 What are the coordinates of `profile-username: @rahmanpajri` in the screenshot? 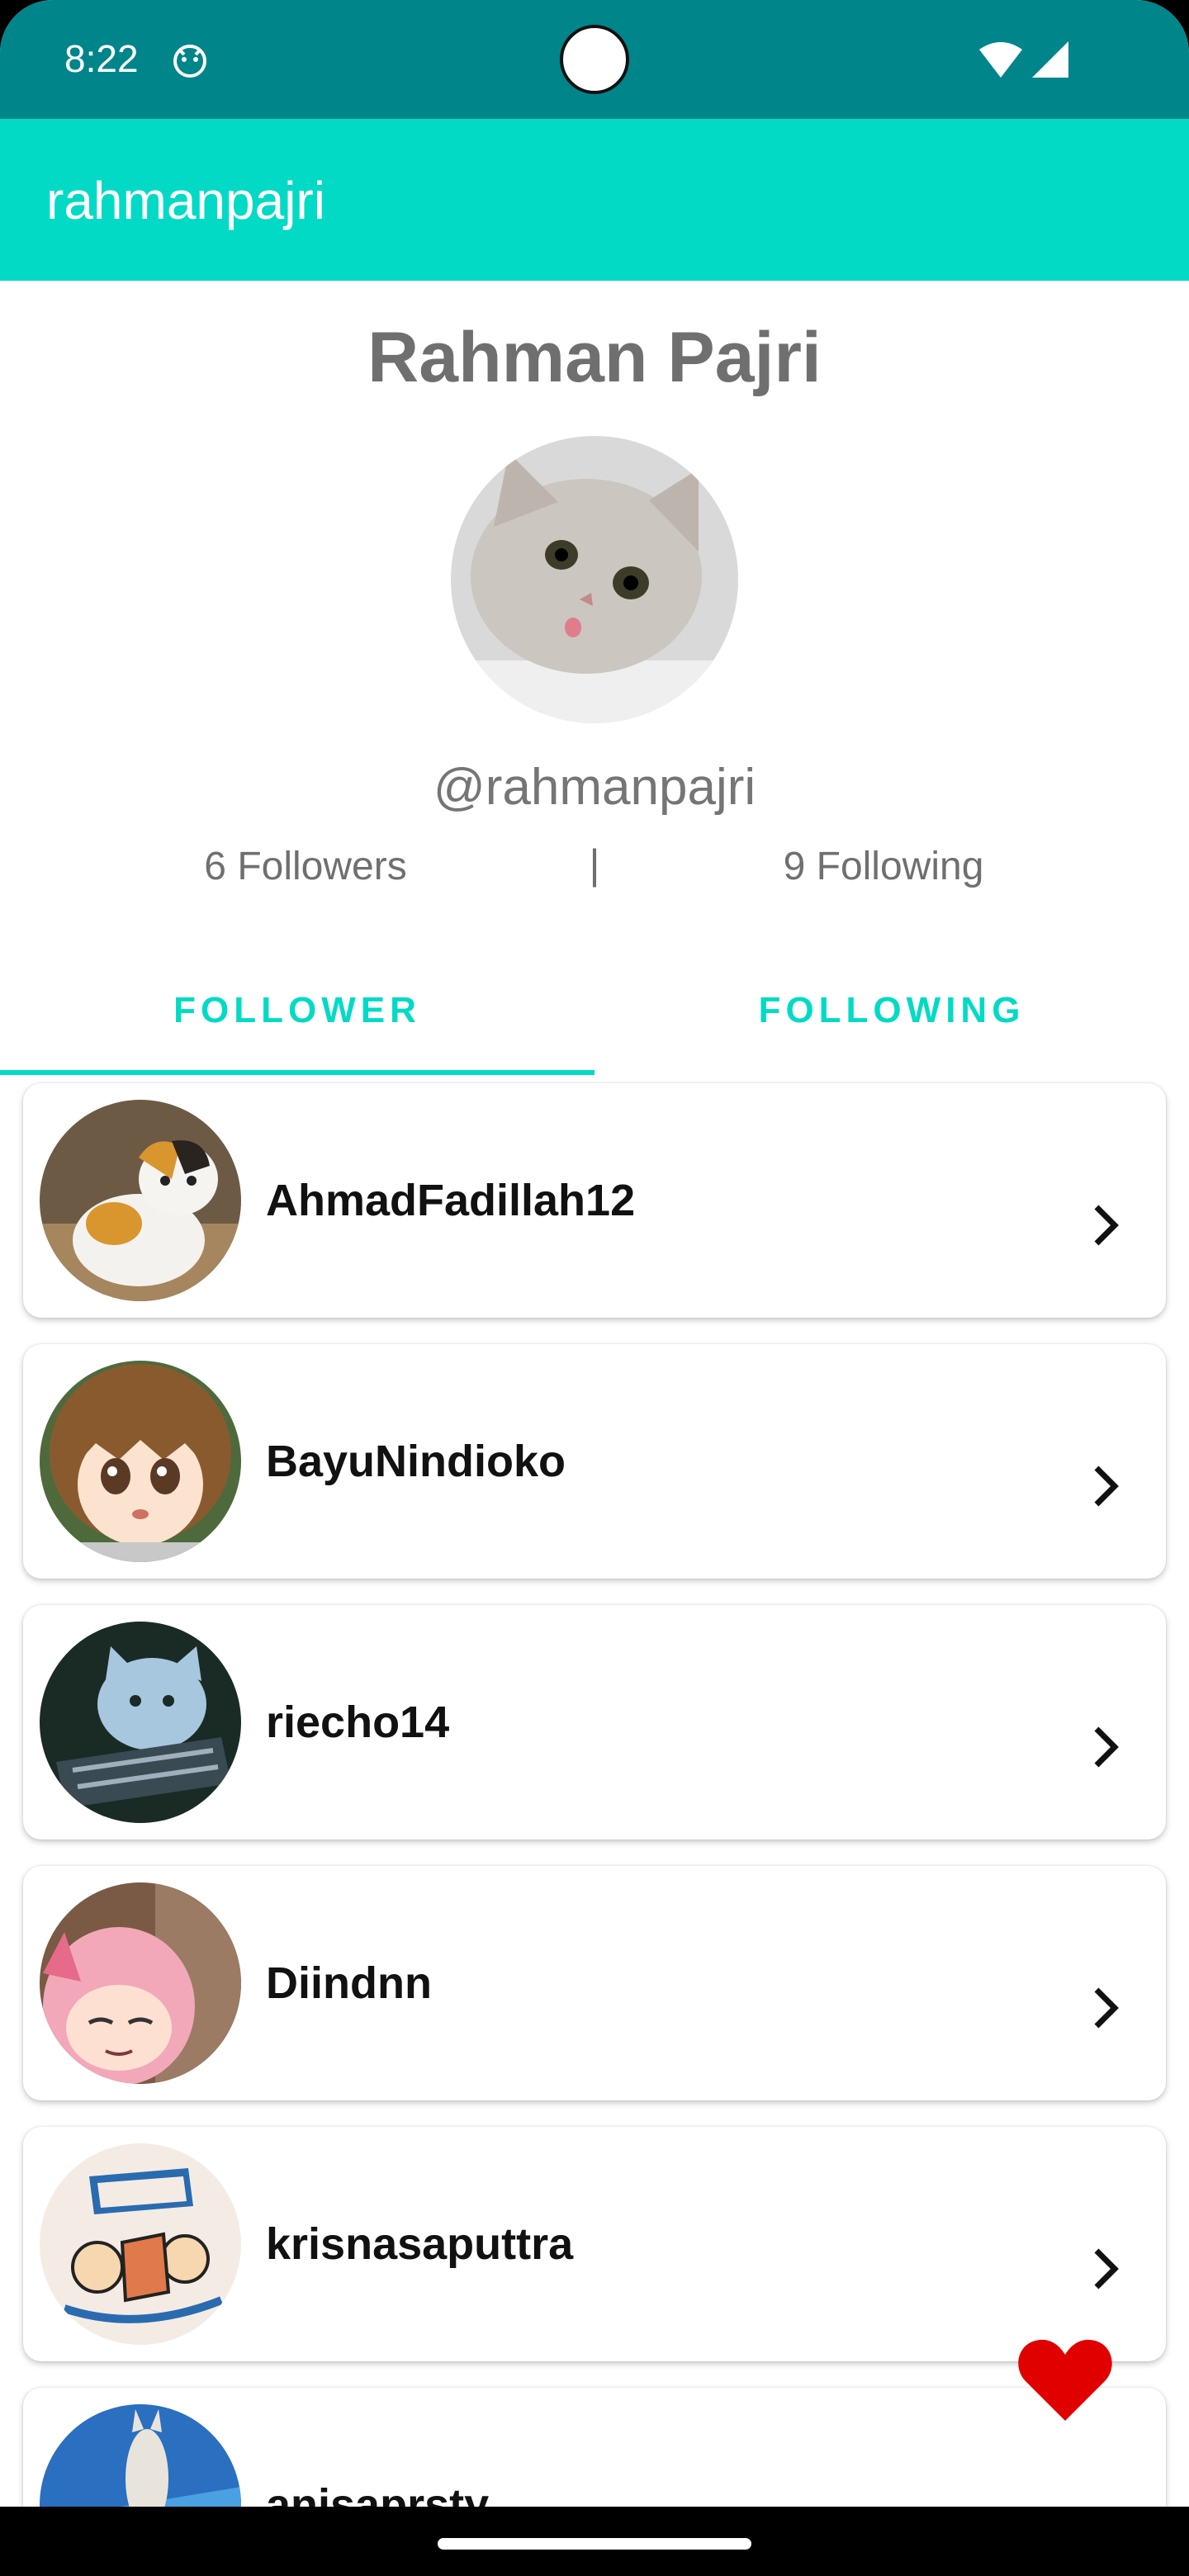 It's located at (594, 787).